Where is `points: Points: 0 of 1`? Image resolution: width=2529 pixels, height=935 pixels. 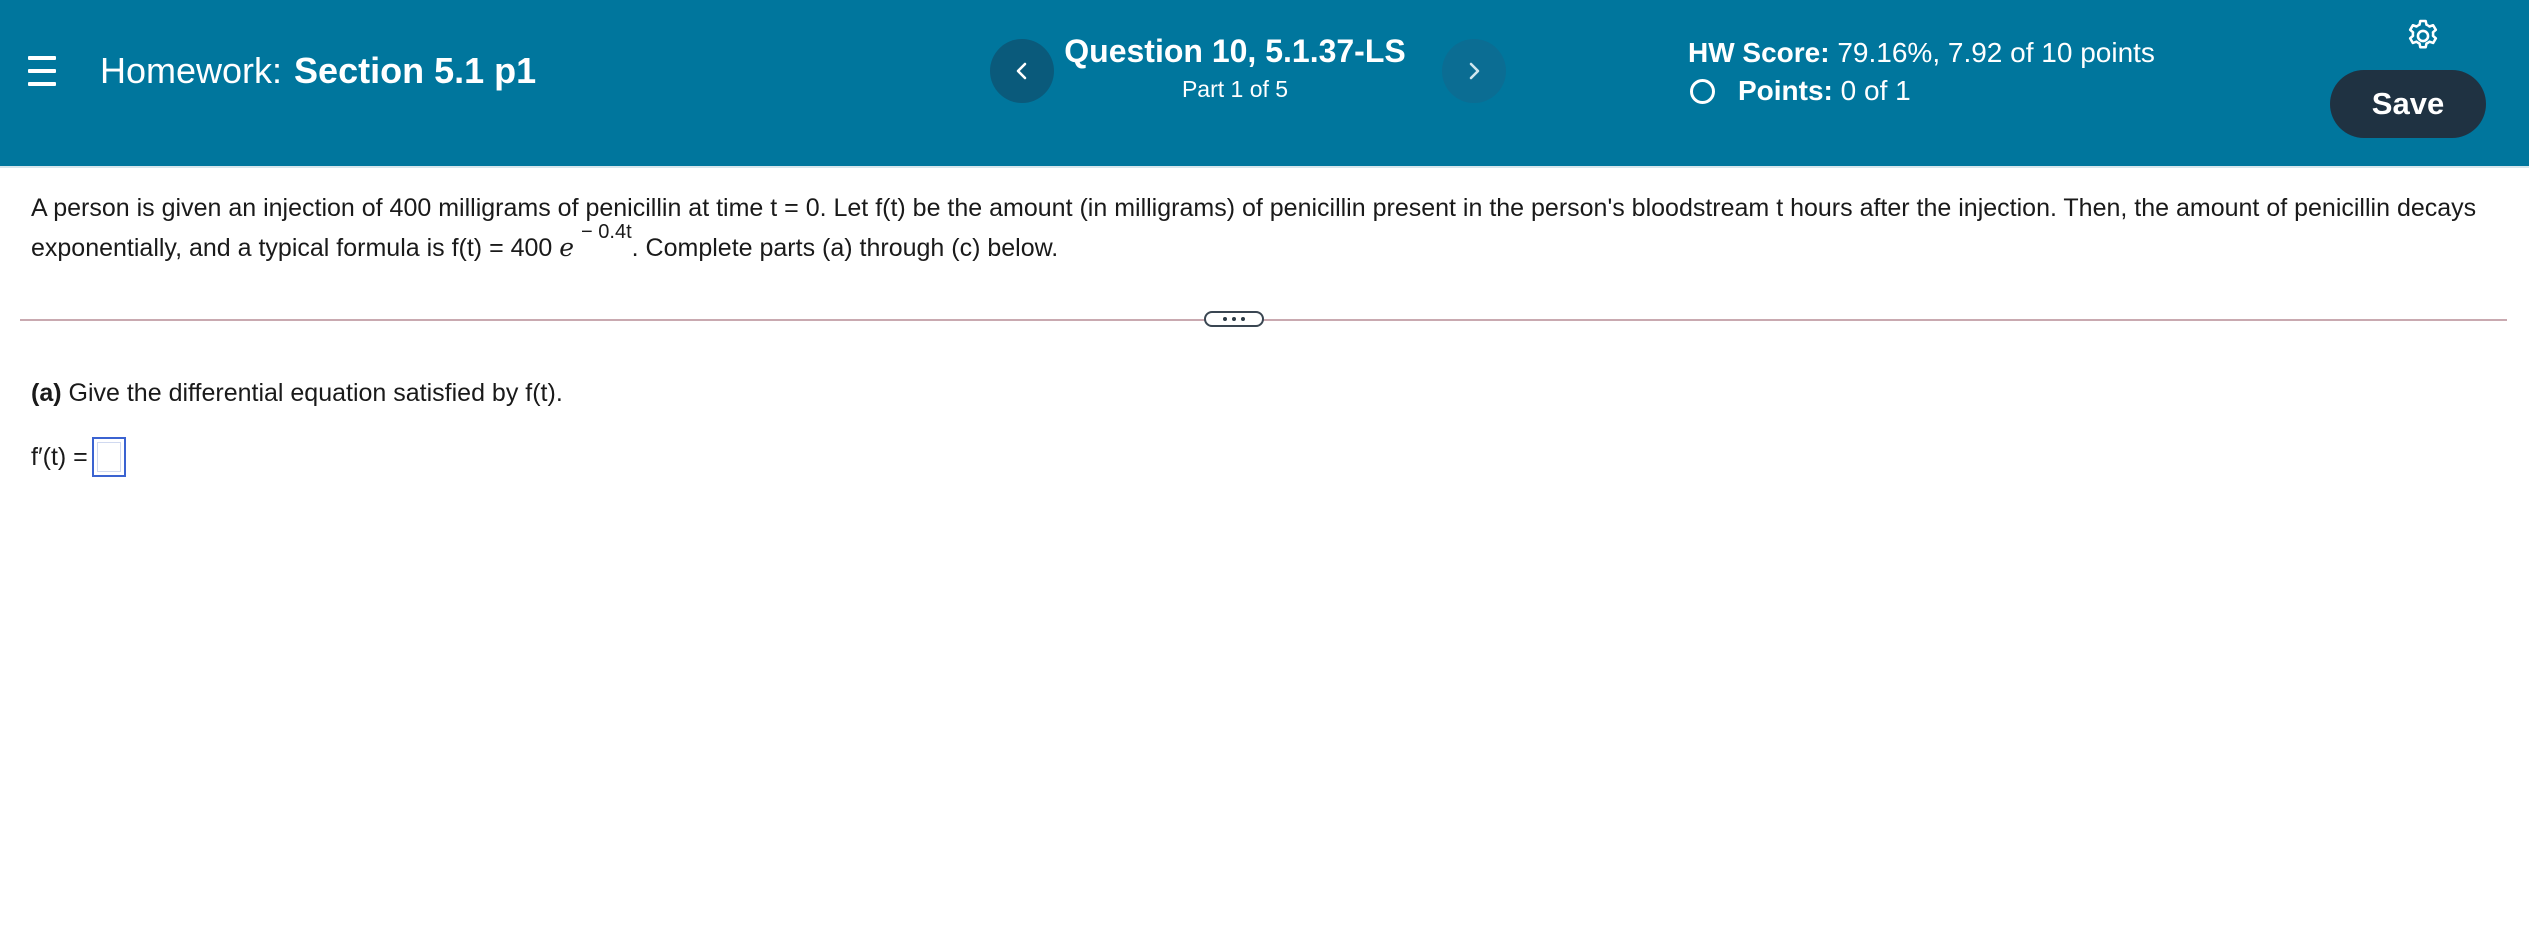
points: Points: 0 of 1 is located at coordinates (1921, 91).